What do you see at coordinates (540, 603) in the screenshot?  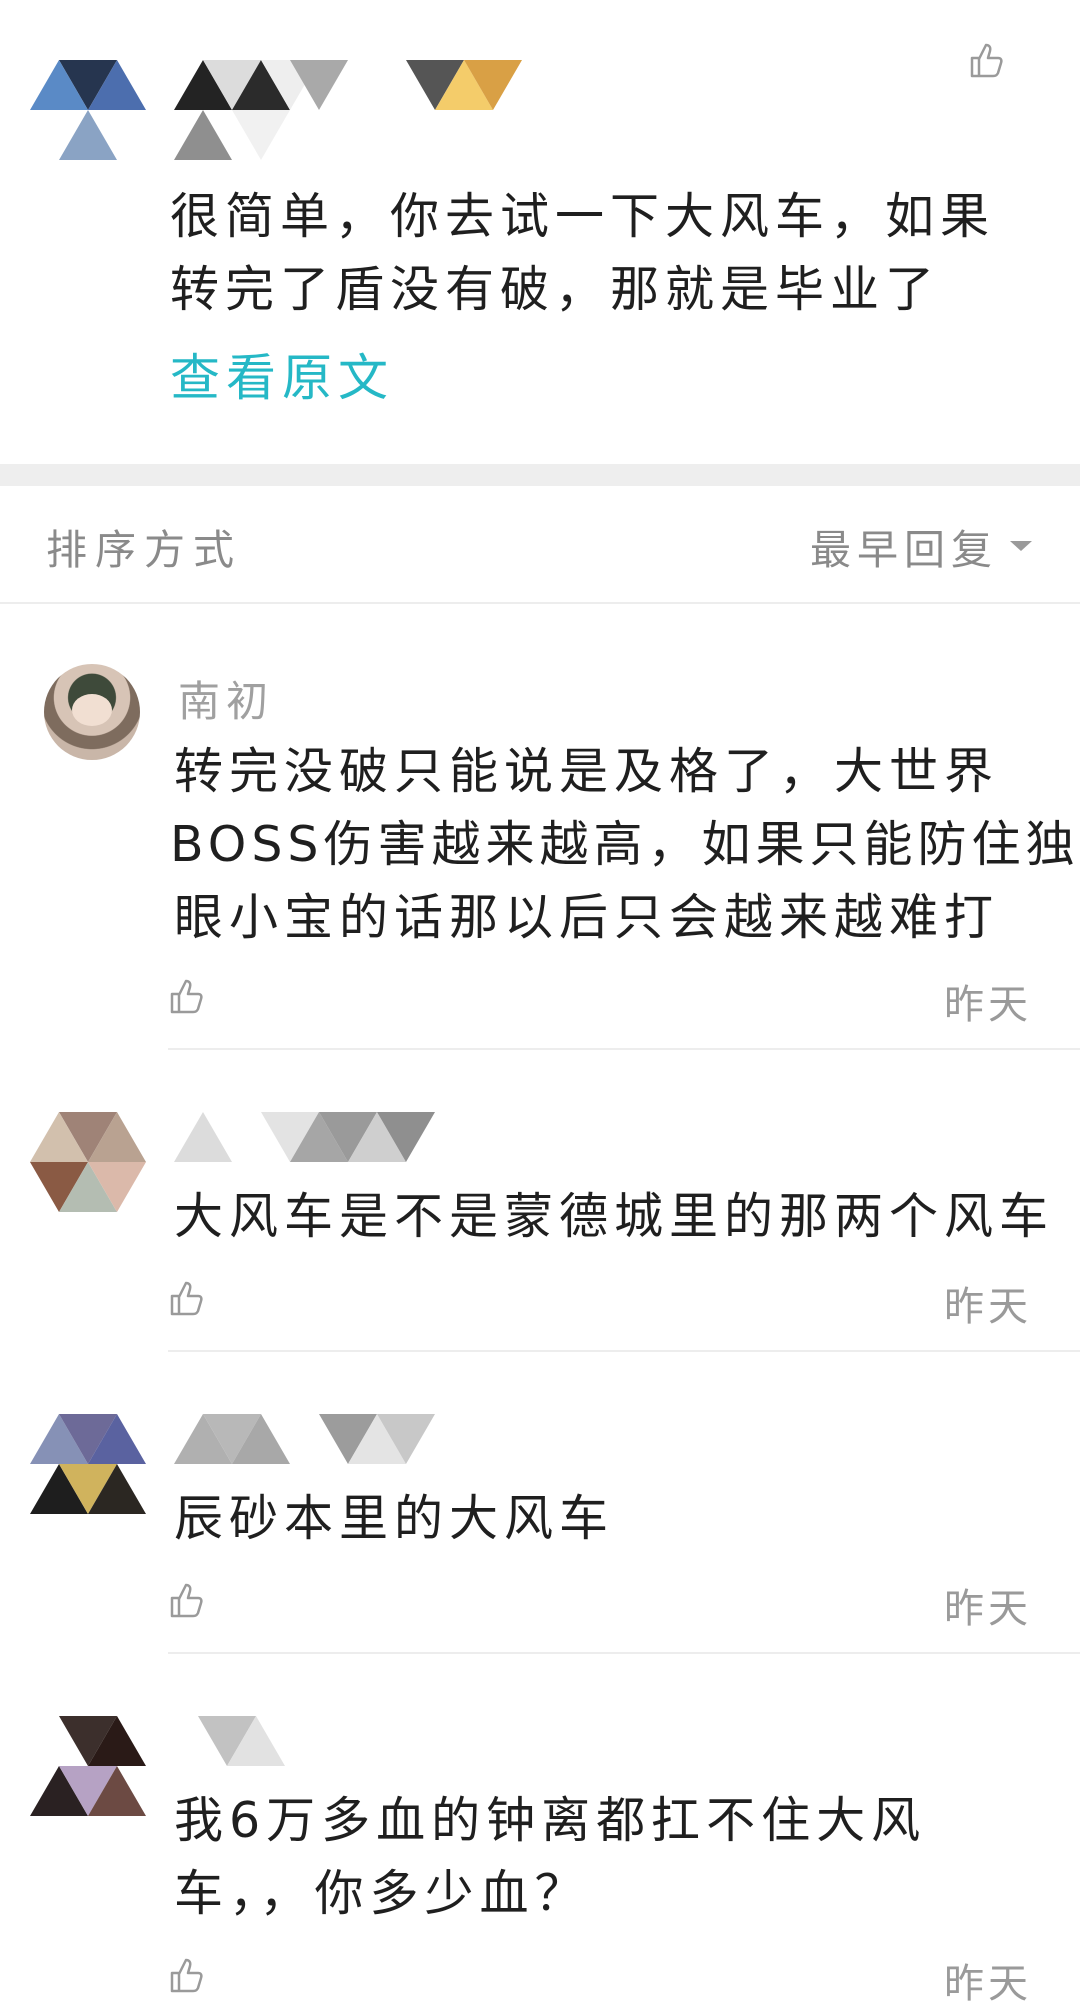 I see `sort-bar-divider` at bounding box center [540, 603].